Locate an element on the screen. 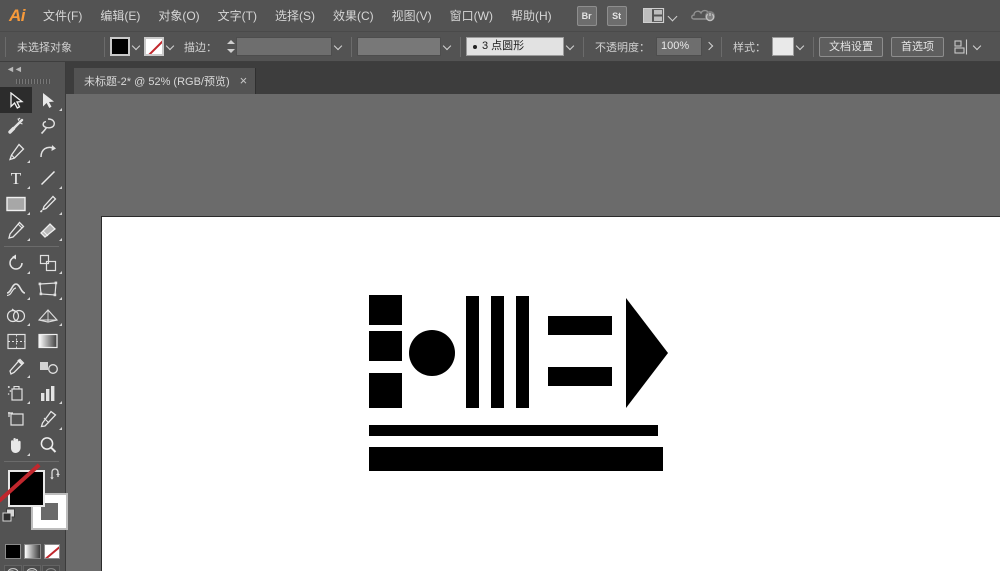  equals-bottom is located at coordinates (580, 376).